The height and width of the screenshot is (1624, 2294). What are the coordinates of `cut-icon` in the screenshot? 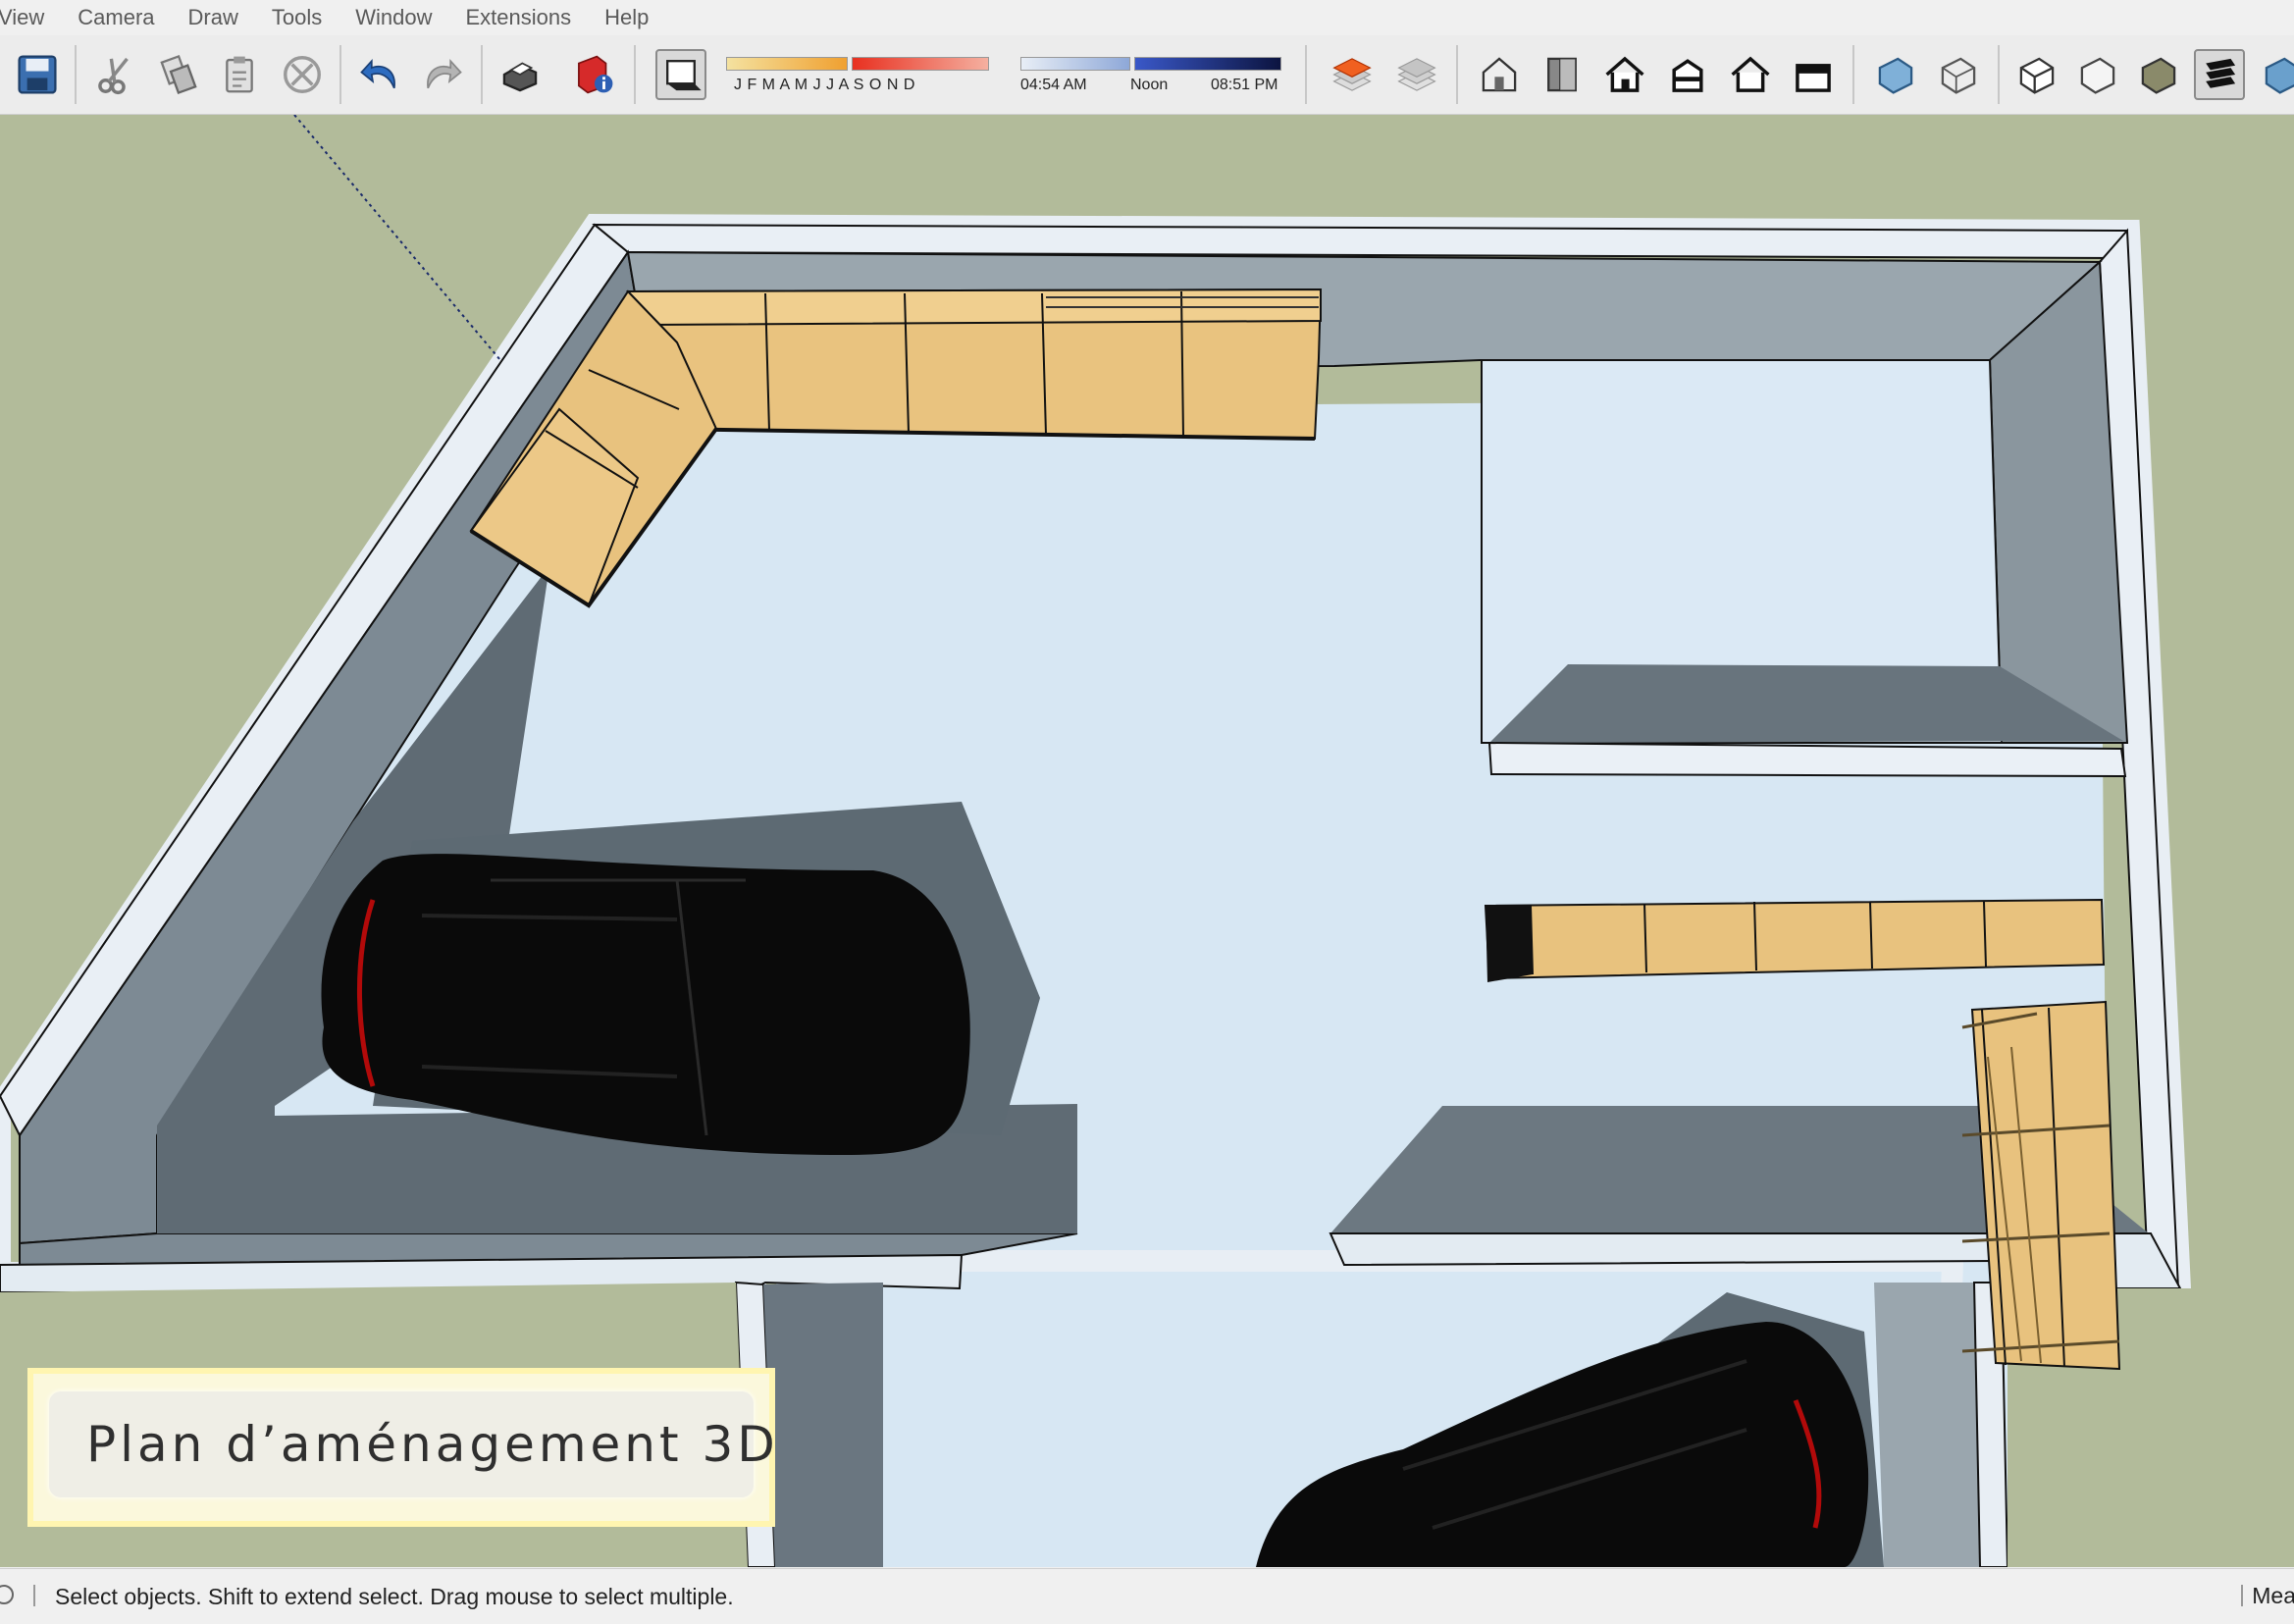 It's located at (115, 74).